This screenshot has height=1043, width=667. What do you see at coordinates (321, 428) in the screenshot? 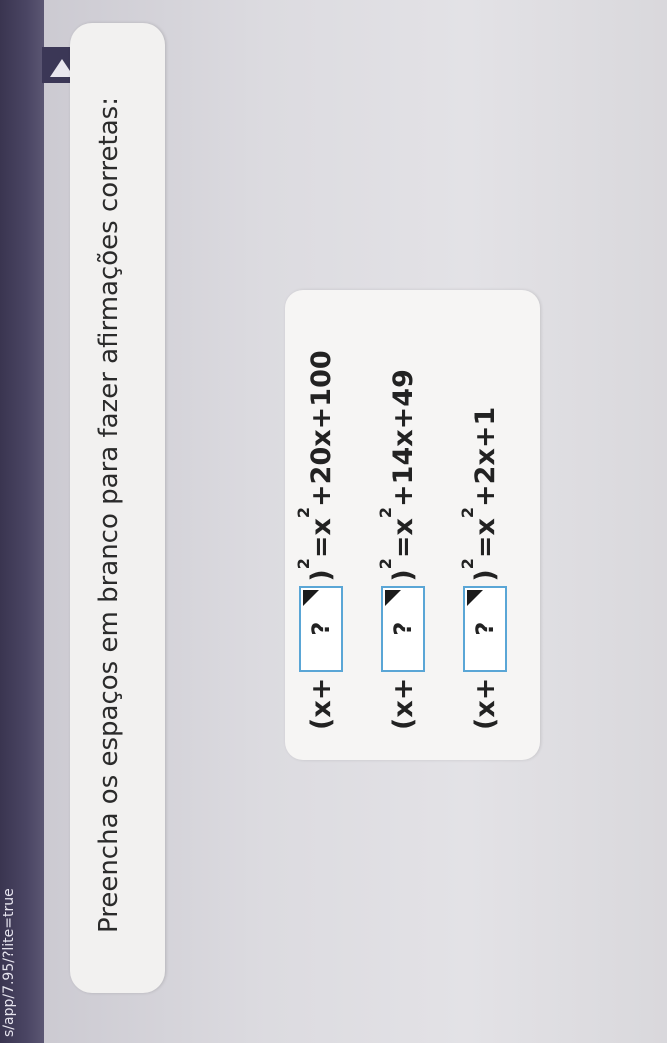
I see `rhs-rest: +20x+100` at bounding box center [321, 428].